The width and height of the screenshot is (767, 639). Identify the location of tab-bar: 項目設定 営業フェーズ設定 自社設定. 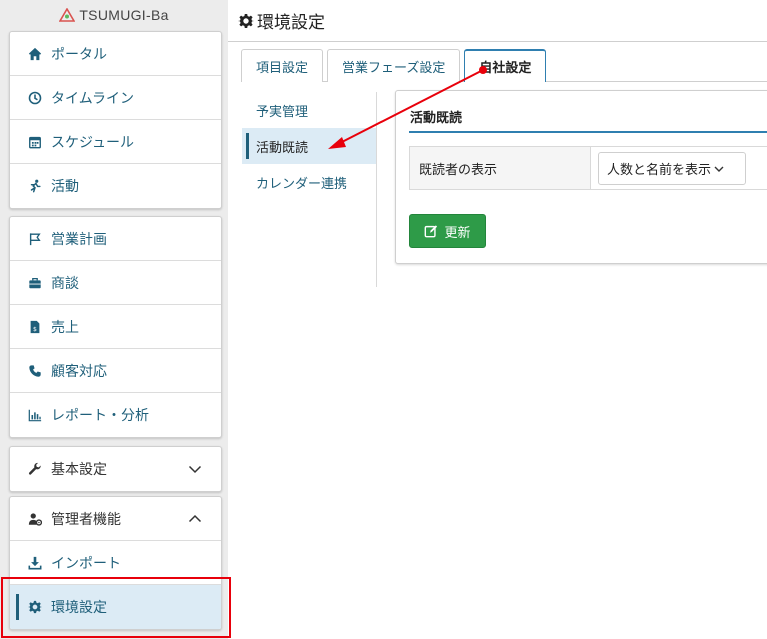
(395, 65).